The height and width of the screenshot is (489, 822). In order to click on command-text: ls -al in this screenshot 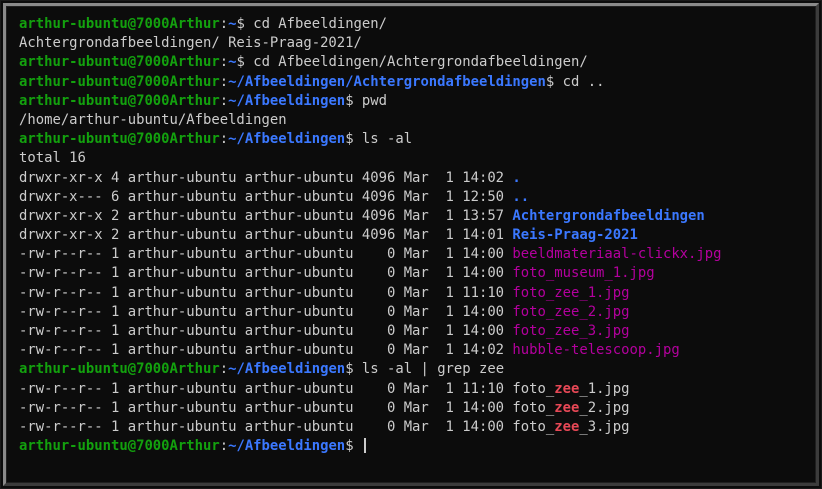, I will do `click(387, 139)`.